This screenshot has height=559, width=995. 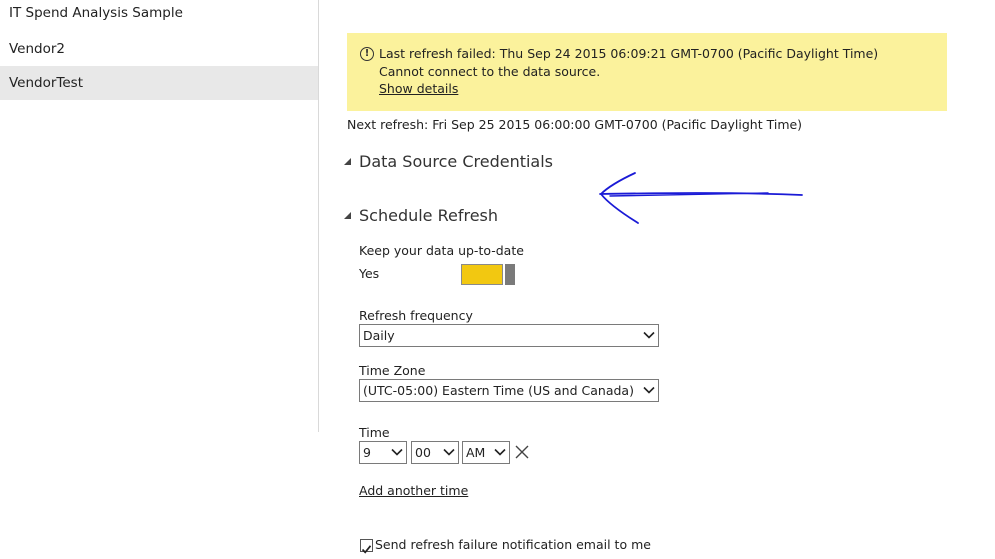 What do you see at coordinates (159, 83) in the screenshot?
I see `sidebar-item-vendortest: VendorTest` at bounding box center [159, 83].